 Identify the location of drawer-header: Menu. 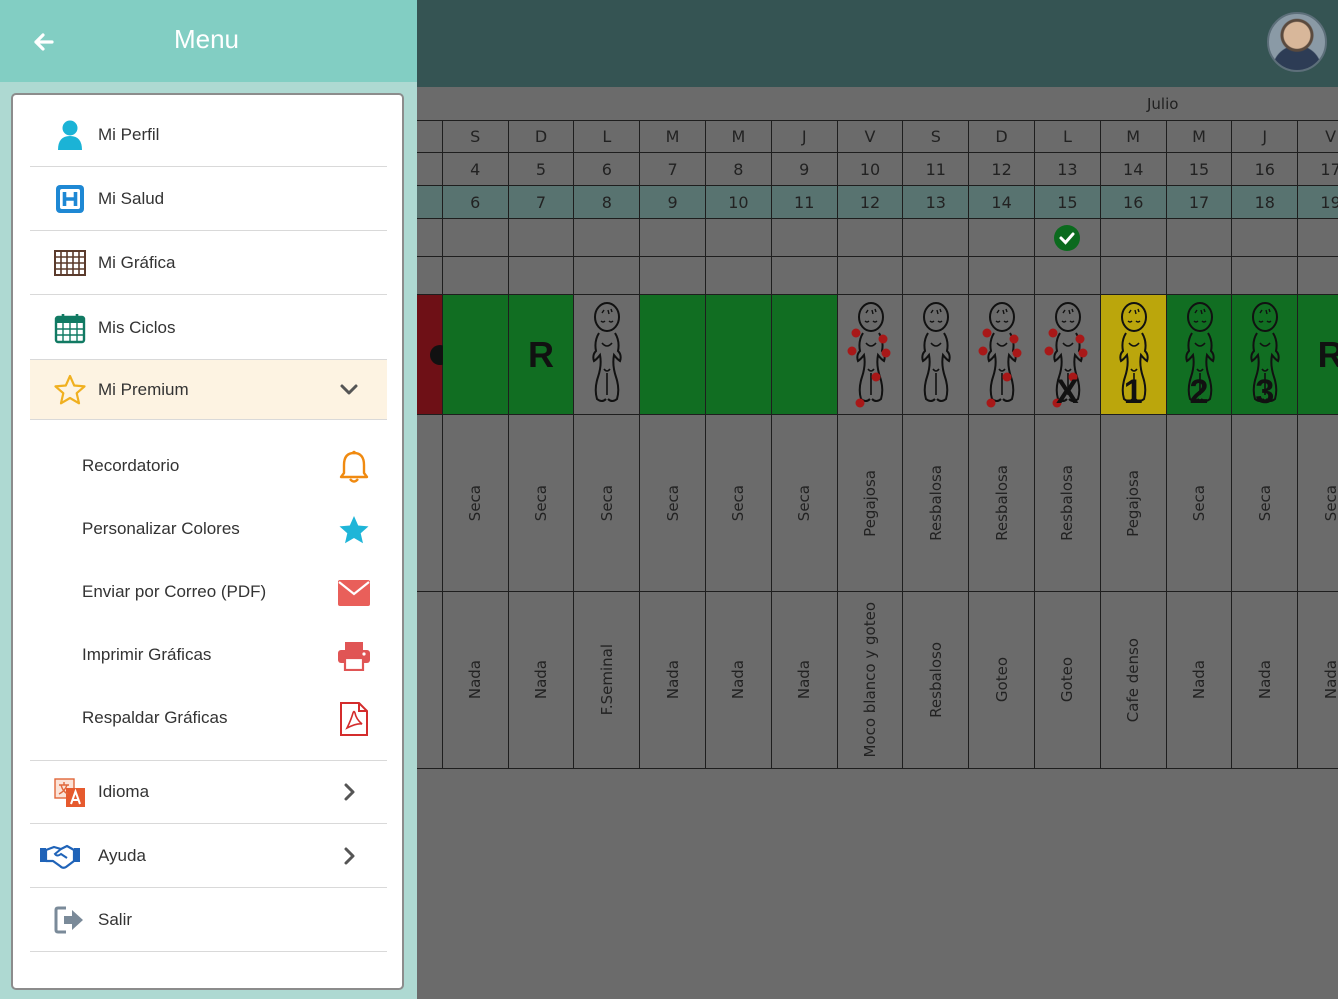
(208, 41).